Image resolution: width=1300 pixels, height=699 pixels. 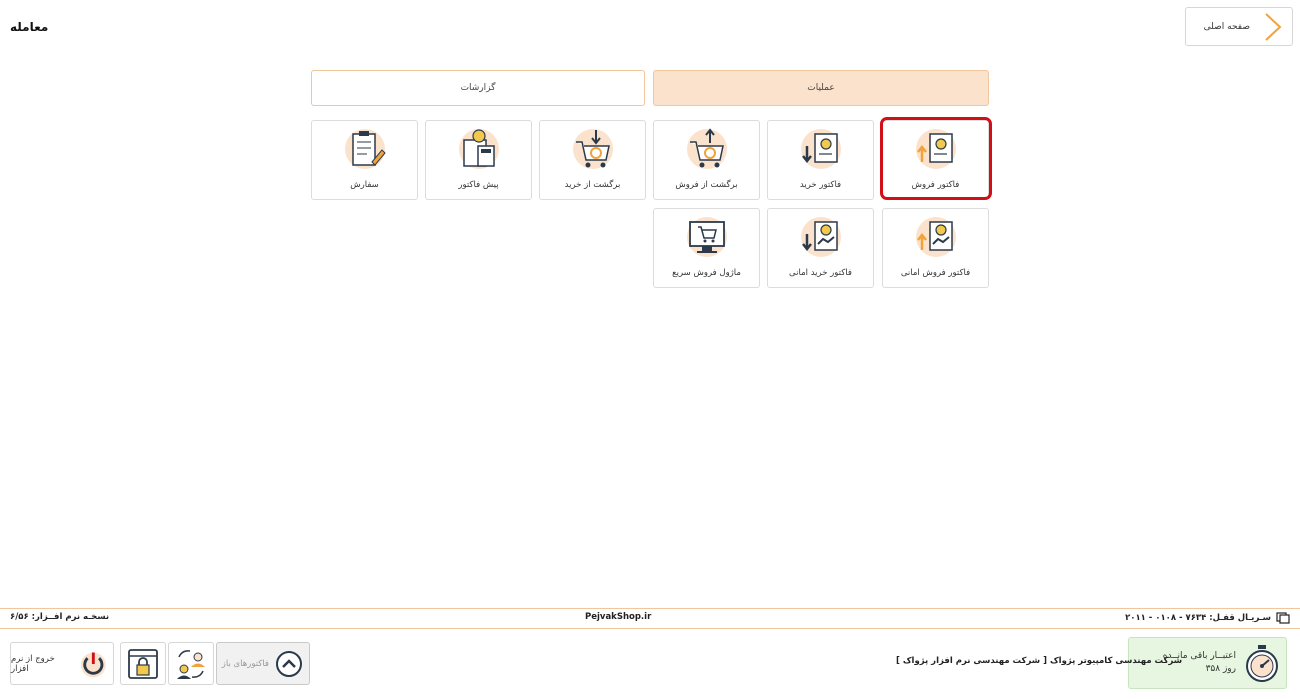 What do you see at coordinates (1198, 618) in the screenshot?
I see `lock-serial-text: سـریـال قفـل: ۷۶۳۴ - ۰۱۰۸ - ۲۰۱۱` at bounding box center [1198, 618].